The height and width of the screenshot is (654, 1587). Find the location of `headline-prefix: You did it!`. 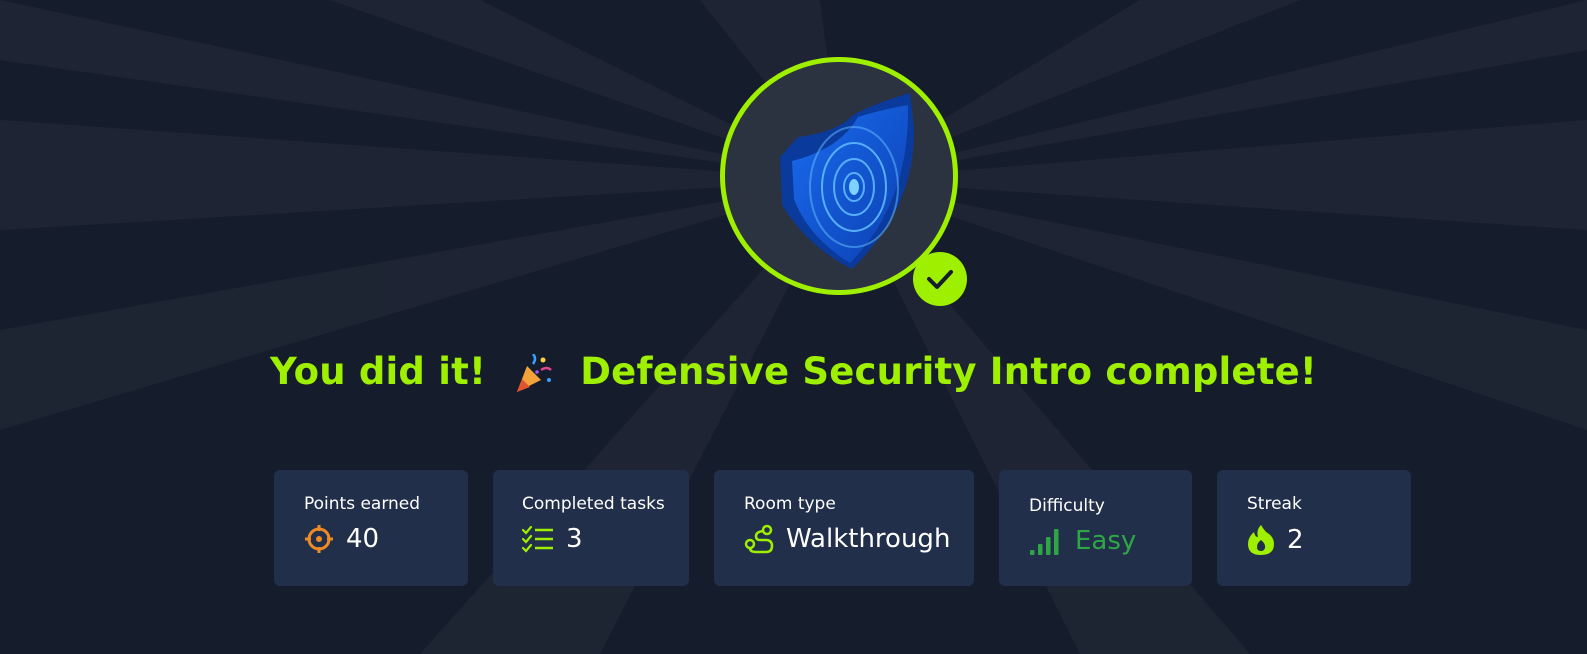

headline-prefix: You did it! is located at coordinates (378, 371).